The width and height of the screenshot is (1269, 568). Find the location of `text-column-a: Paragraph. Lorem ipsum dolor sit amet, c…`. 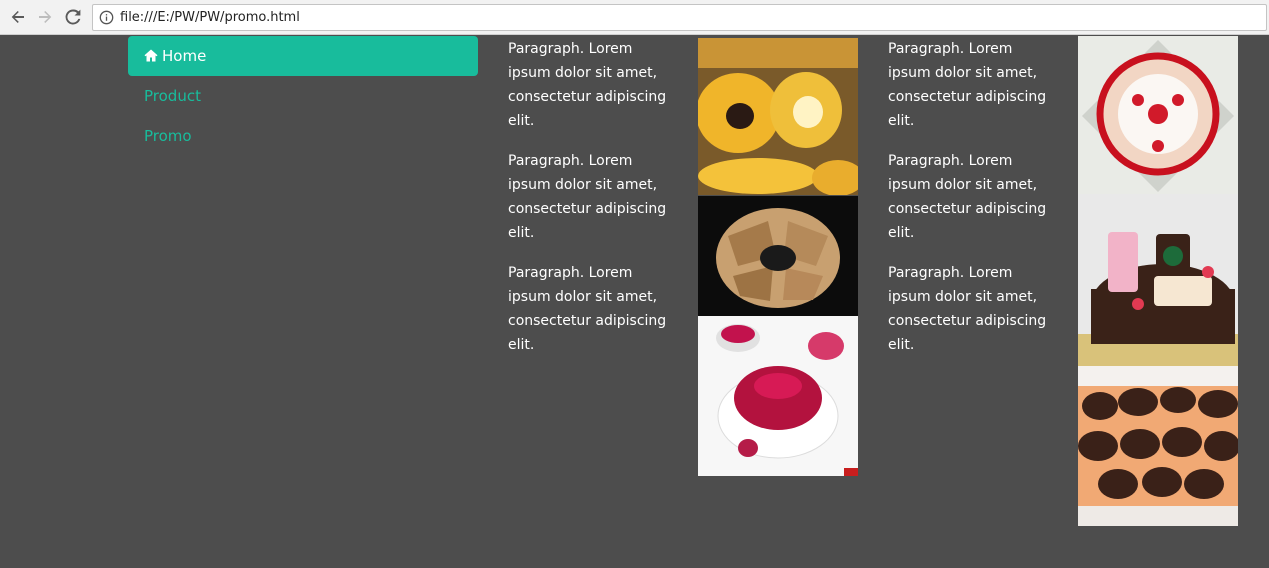

text-column-a: Paragraph. Lorem ipsum dolor sit amet, c… is located at coordinates (588, 205).